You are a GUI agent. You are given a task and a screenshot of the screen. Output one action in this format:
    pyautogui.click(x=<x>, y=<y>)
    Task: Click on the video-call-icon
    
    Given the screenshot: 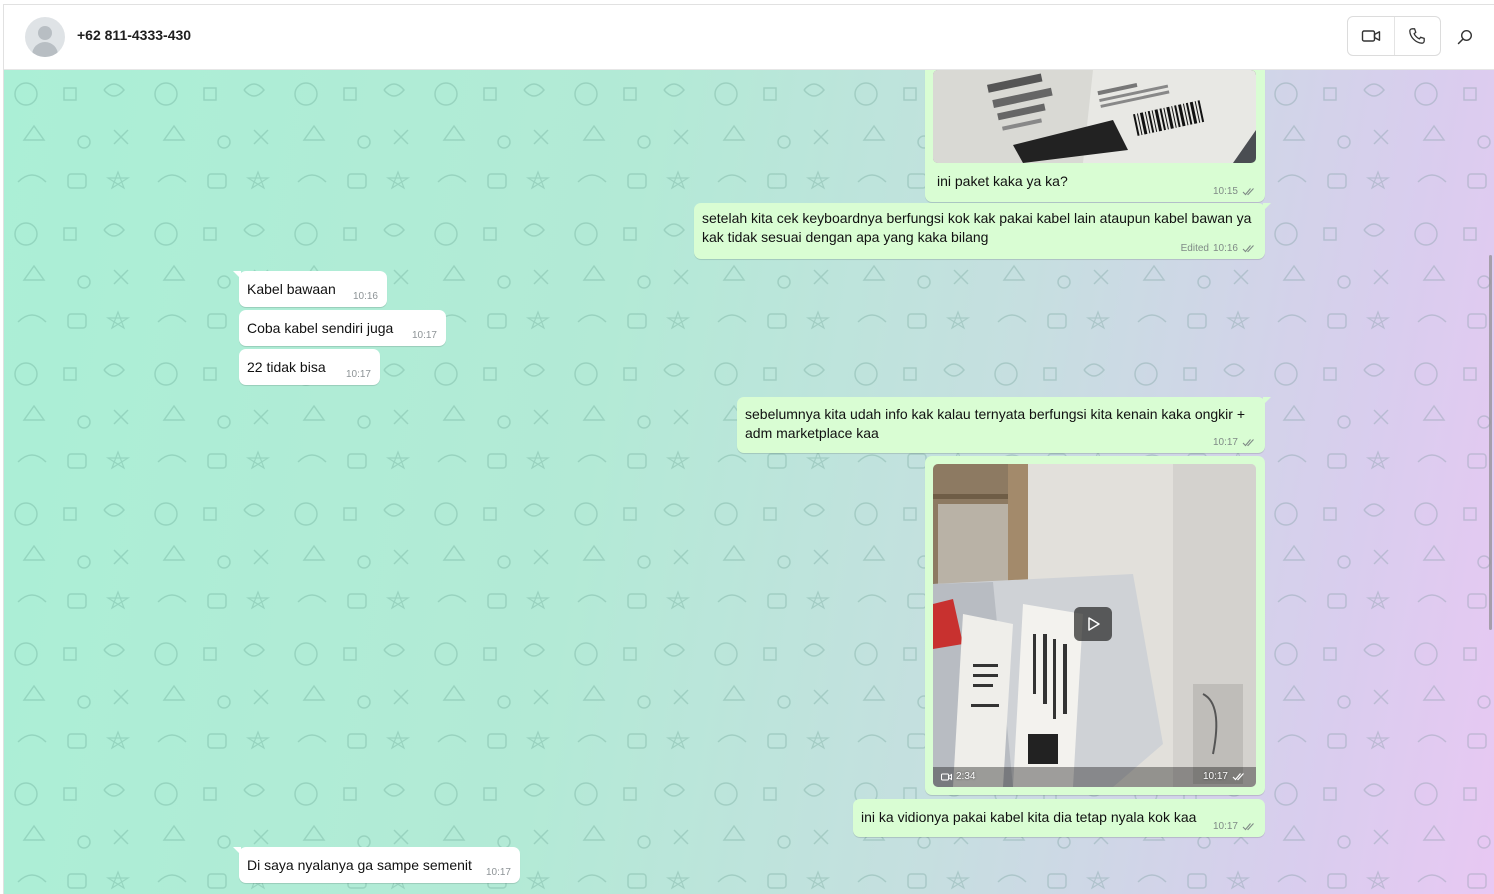 What is the action you would take?
    pyautogui.click(x=1370, y=36)
    